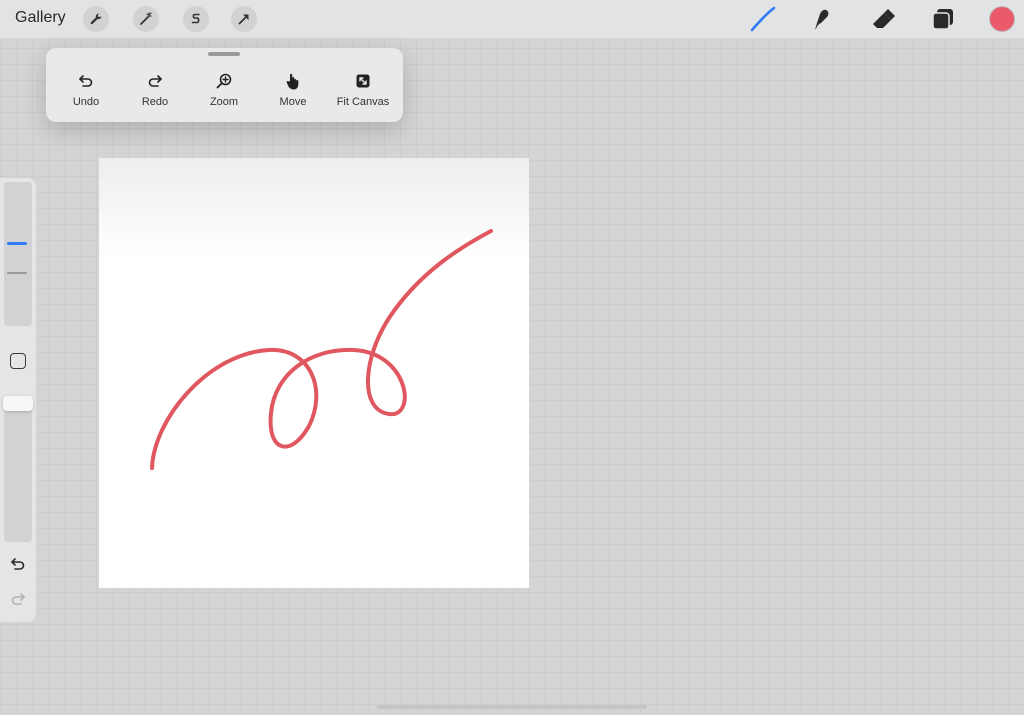 The width and height of the screenshot is (1024, 715). I want to click on brush-opacity-slider, so click(18, 470).